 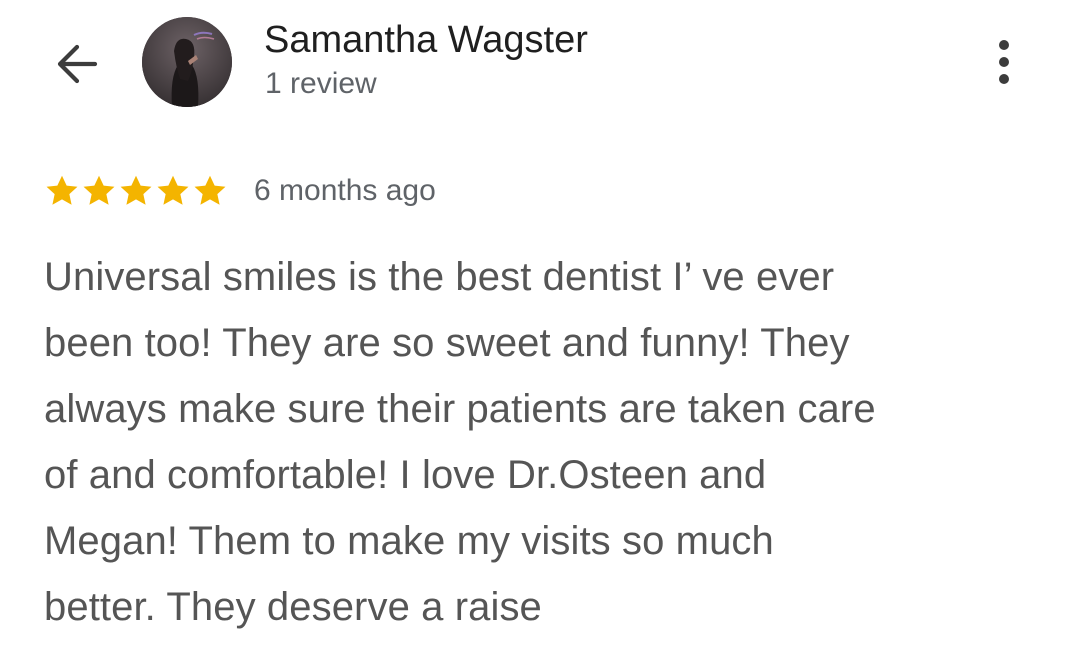 I want to click on arrow-back-icon, so click(x=77, y=64).